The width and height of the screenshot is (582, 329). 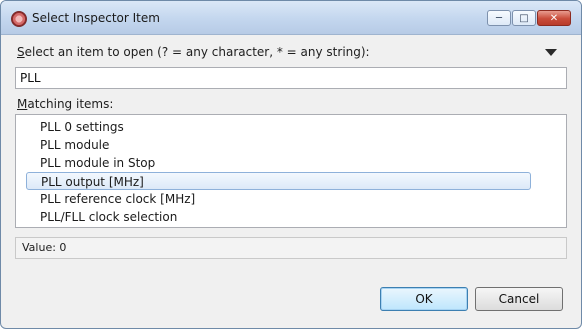 What do you see at coordinates (22, 104) in the screenshot?
I see `matching-accel: M` at bounding box center [22, 104].